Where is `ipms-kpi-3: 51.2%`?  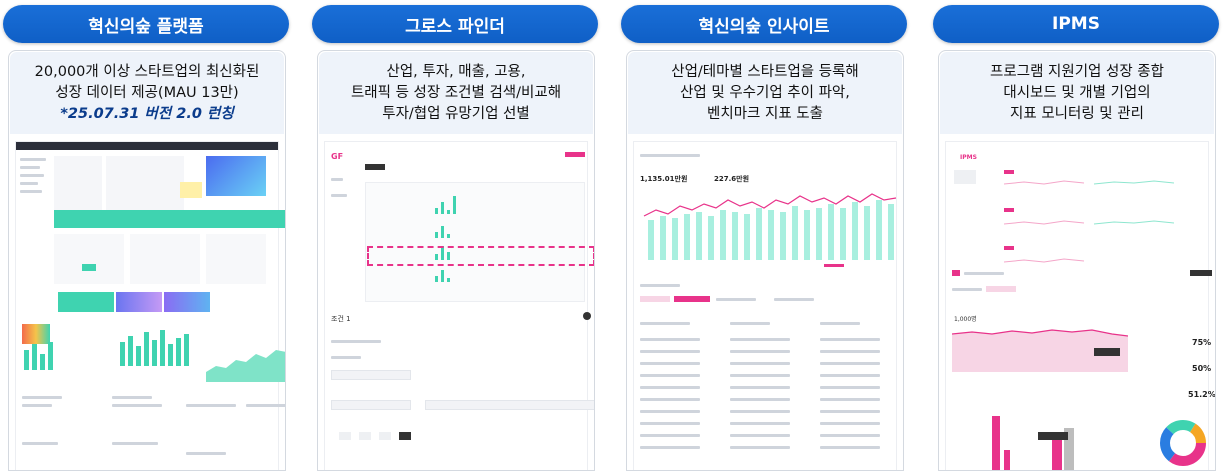 ipms-kpi-3: 51.2% is located at coordinates (1202, 394).